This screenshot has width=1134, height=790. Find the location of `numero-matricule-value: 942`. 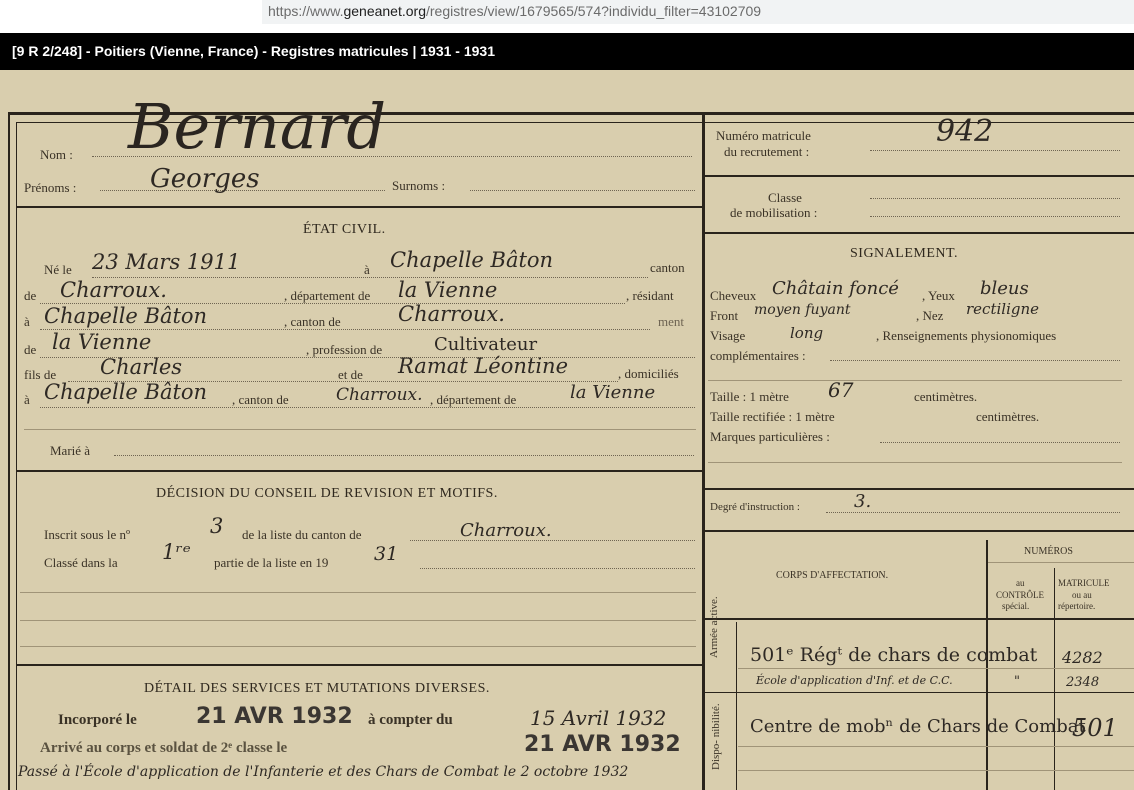

numero-matricule-value: 942 is located at coordinates (965, 131).